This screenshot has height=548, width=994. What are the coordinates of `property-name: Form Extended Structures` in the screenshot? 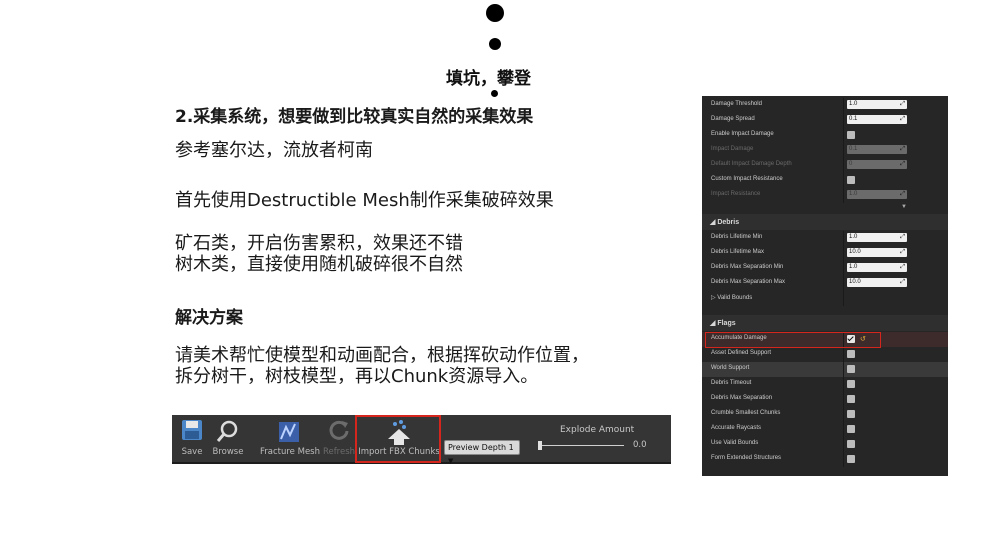 It's located at (746, 458).